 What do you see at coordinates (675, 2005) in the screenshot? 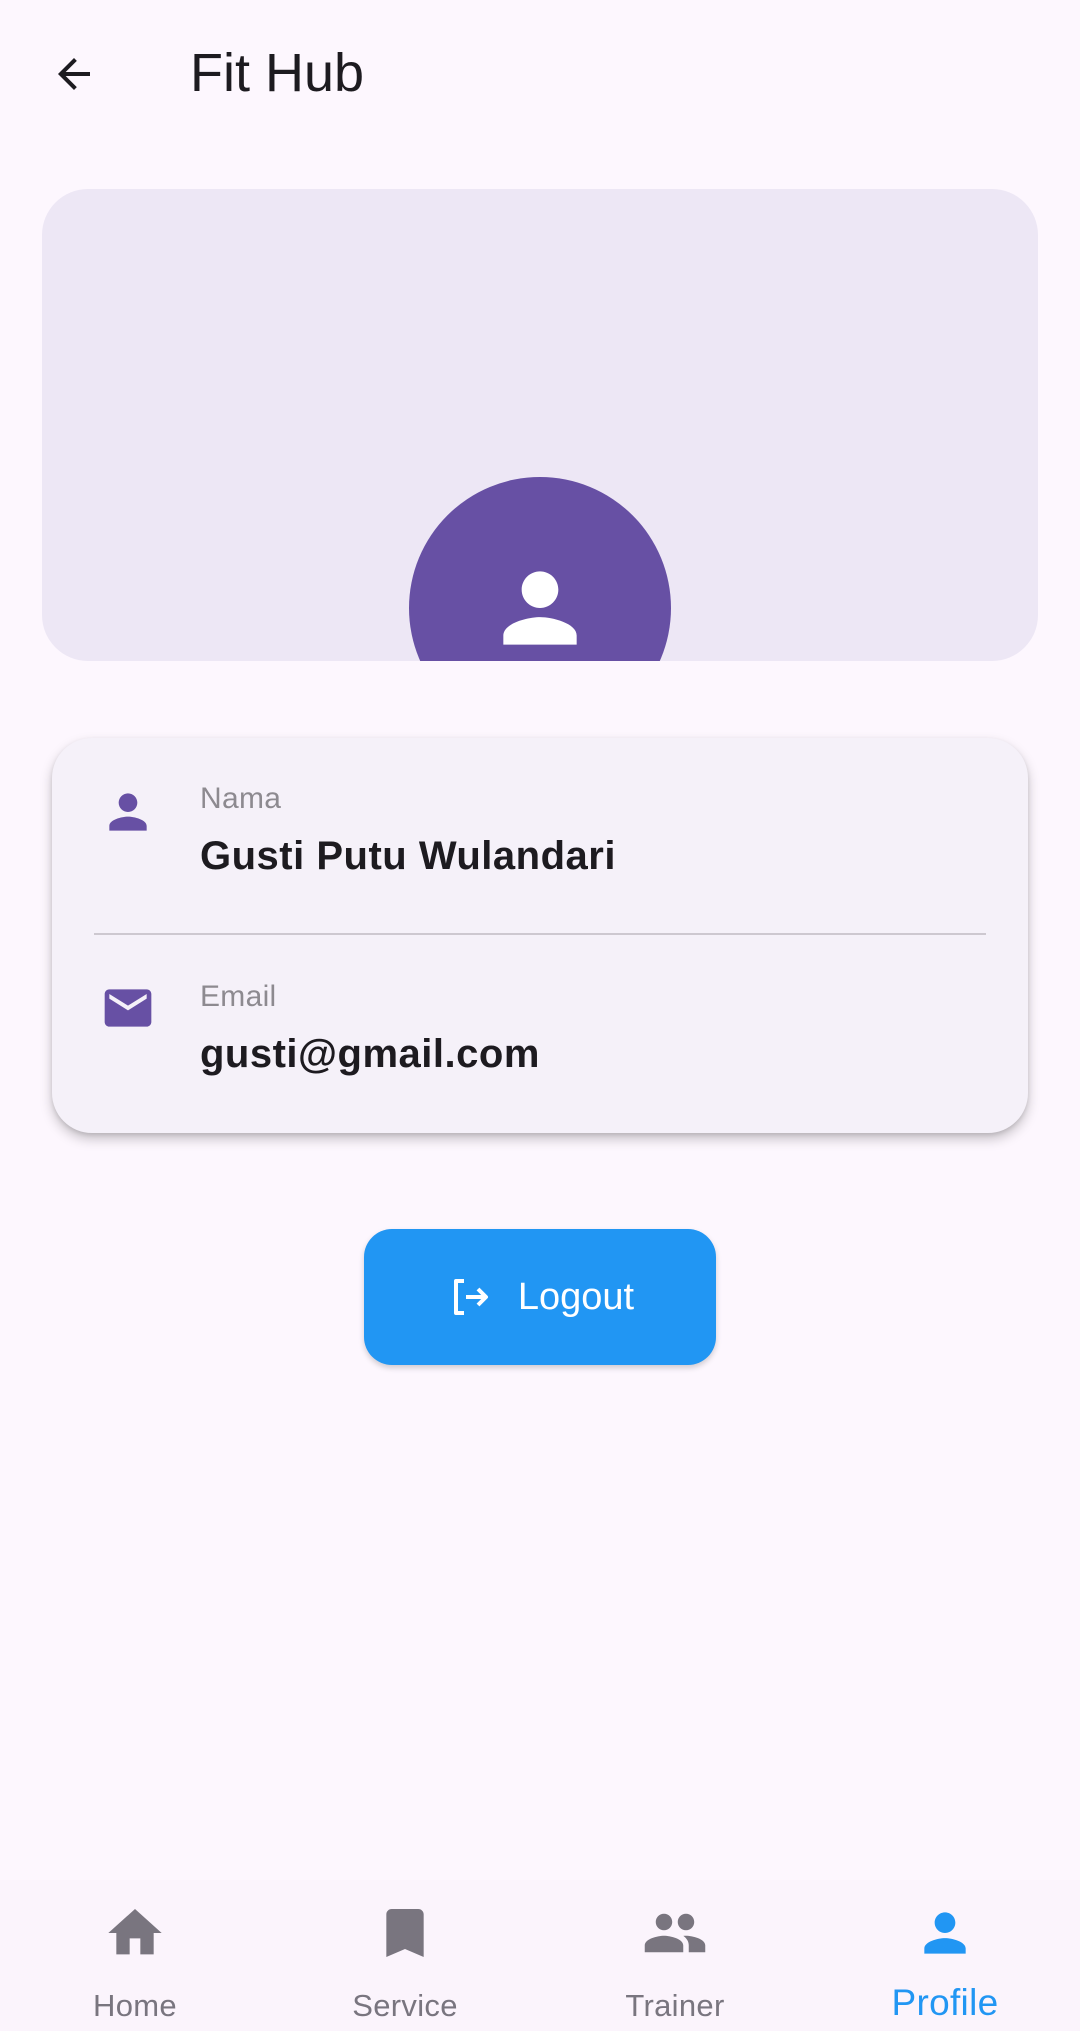
I see `nav-label-trainer: Trainer` at bounding box center [675, 2005].